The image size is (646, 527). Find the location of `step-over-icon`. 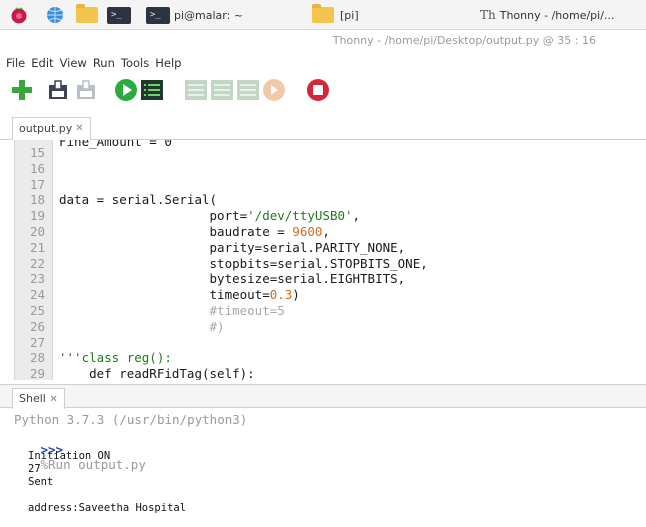

step-over-icon is located at coordinates (196, 90).